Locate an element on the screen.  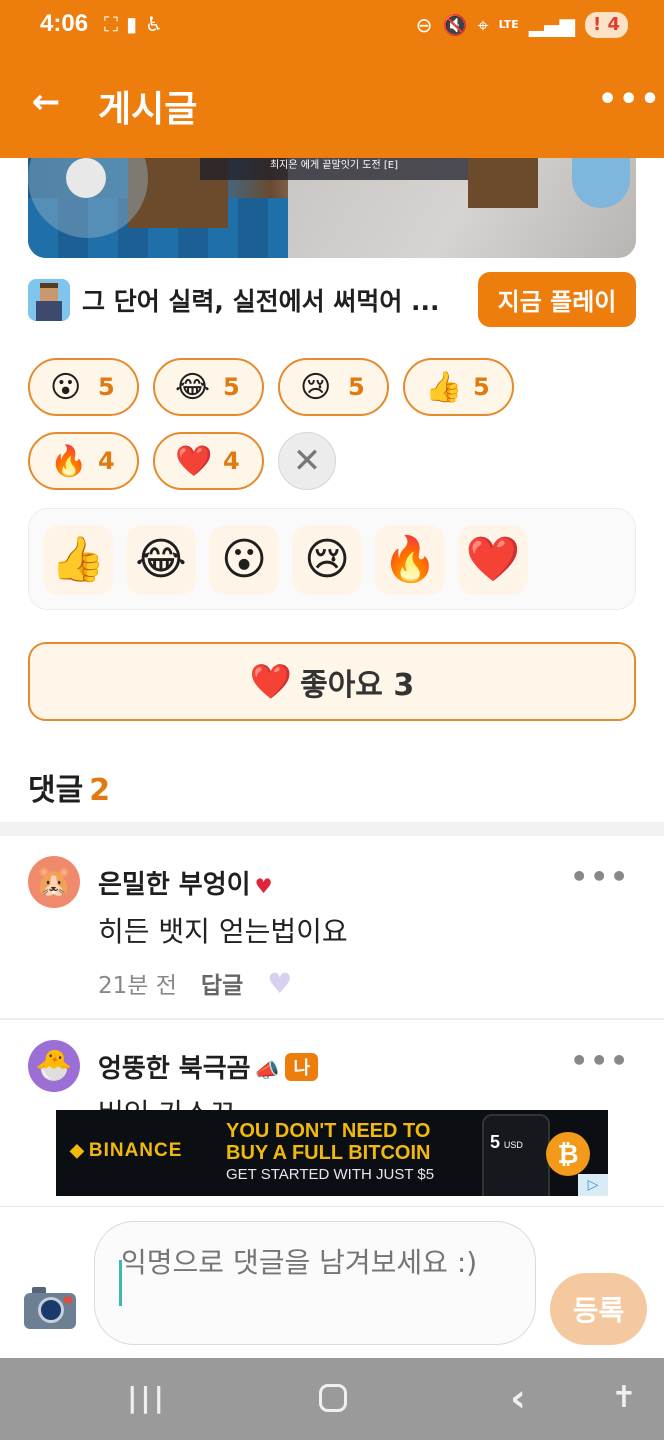
comment-input-bar: 등록 is located at coordinates (332, 1282).